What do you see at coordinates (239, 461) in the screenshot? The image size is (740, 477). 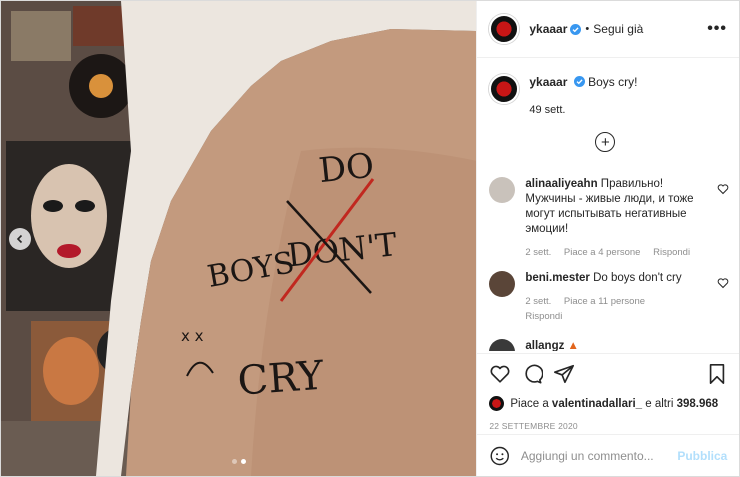 I see `carousel-dots` at bounding box center [239, 461].